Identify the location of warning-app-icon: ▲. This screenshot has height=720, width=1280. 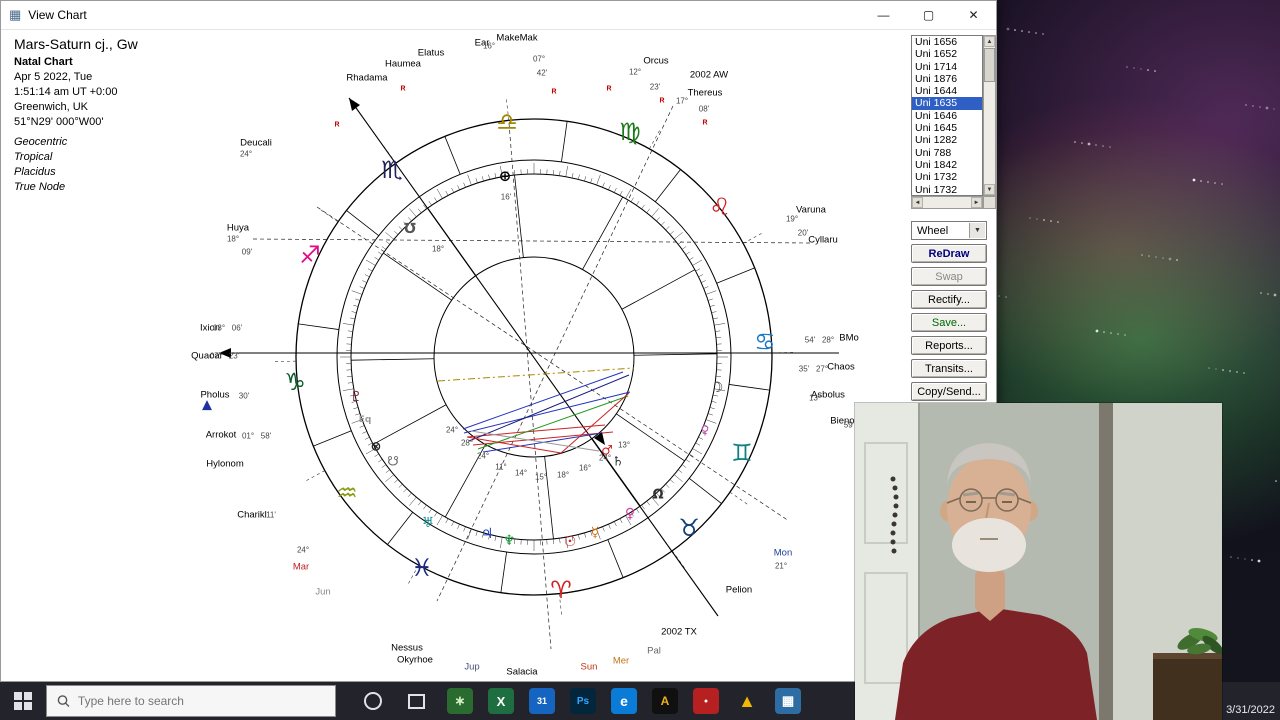
(747, 701).